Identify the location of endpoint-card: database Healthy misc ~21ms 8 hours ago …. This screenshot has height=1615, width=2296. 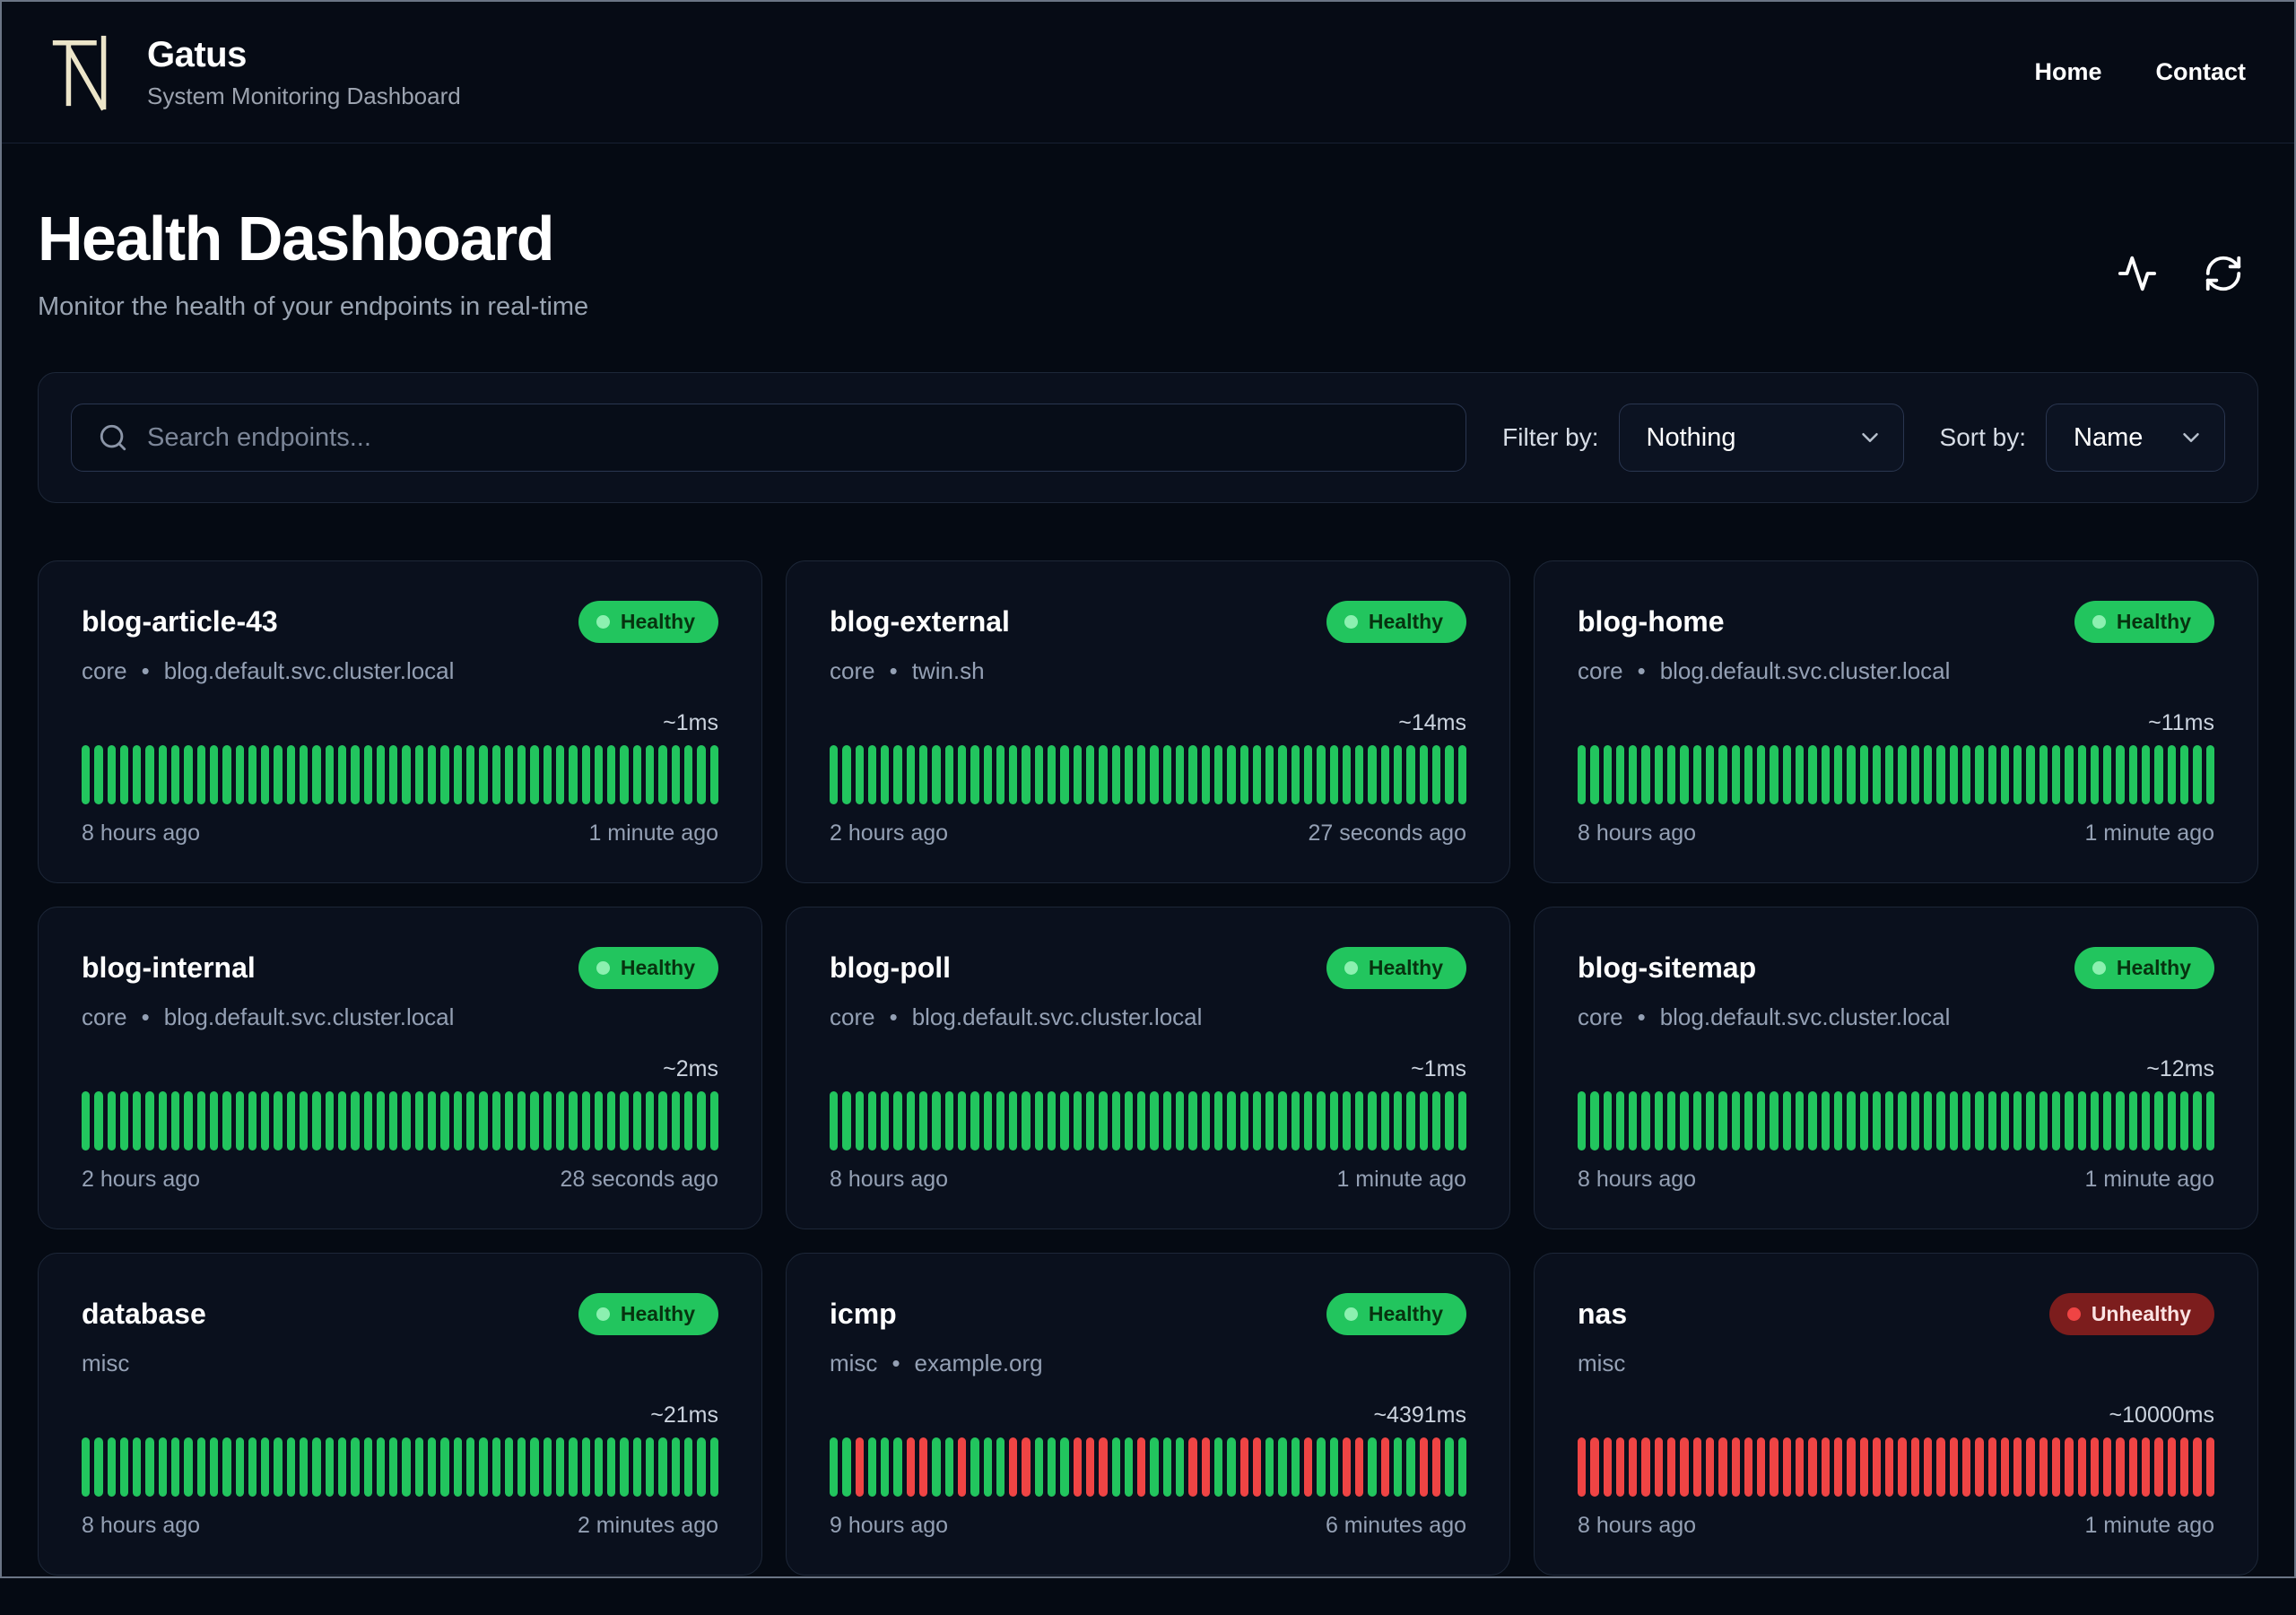
(400, 1414).